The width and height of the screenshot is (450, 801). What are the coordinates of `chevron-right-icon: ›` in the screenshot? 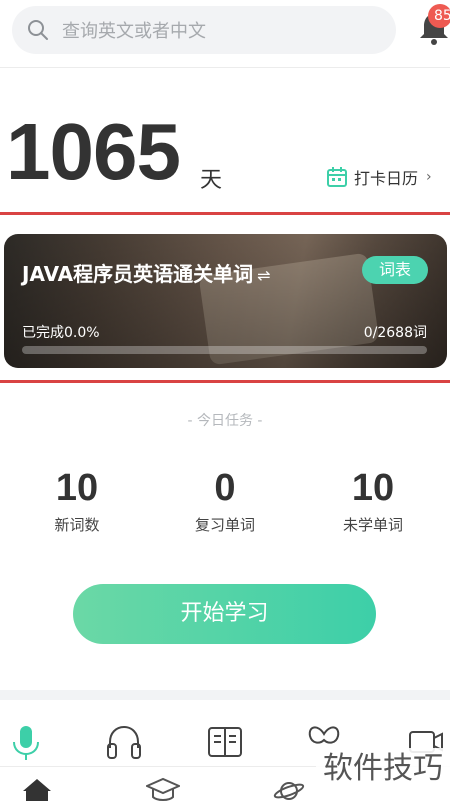 It's located at (429, 177).